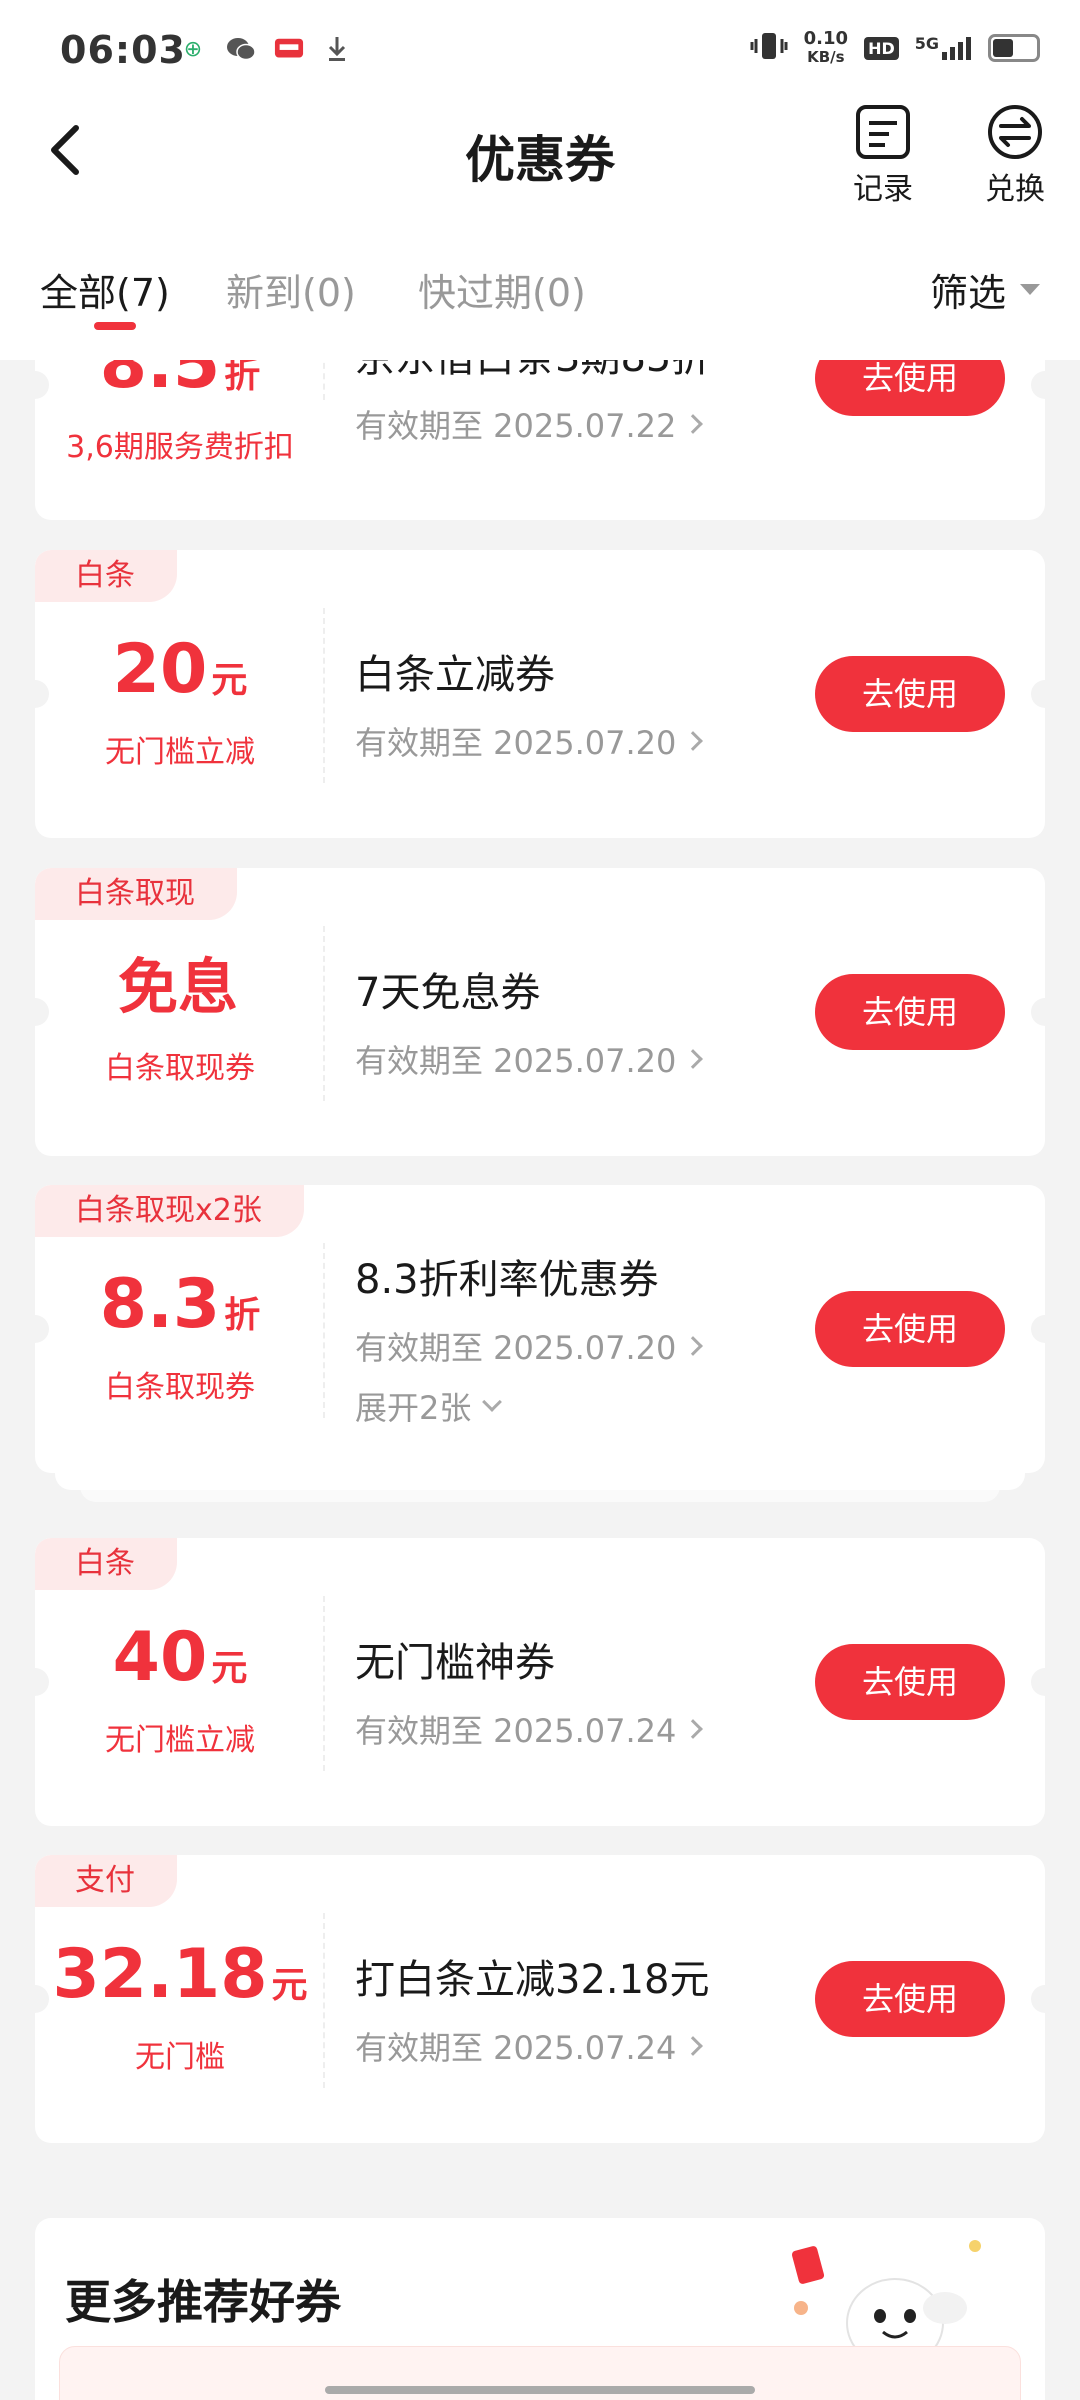 Image resolution: width=1080 pixels, height=2400 pixels. What do you see at coordinates (540, 170) in the screenshot?
I see `nav-bar: 优惠券 记录 兑换` at bounding box center [540, 170].